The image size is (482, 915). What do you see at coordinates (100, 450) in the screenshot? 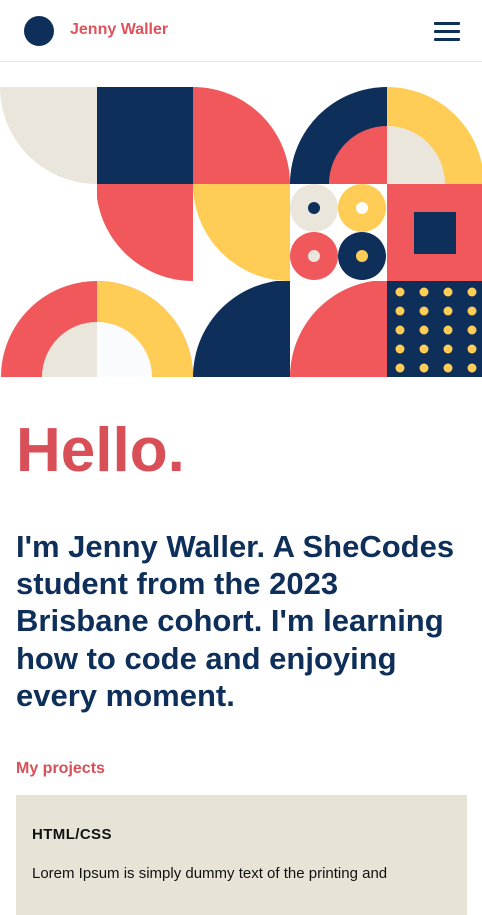
I see `greeting-heading: Hello.` at bounding box center [100, 450].